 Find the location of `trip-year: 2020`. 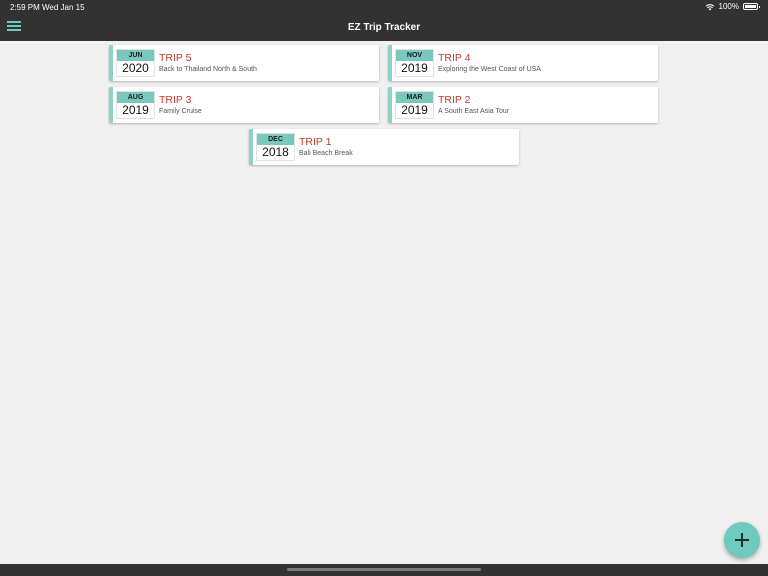

trip-year: 2020 is located at coordinates (135, 68).